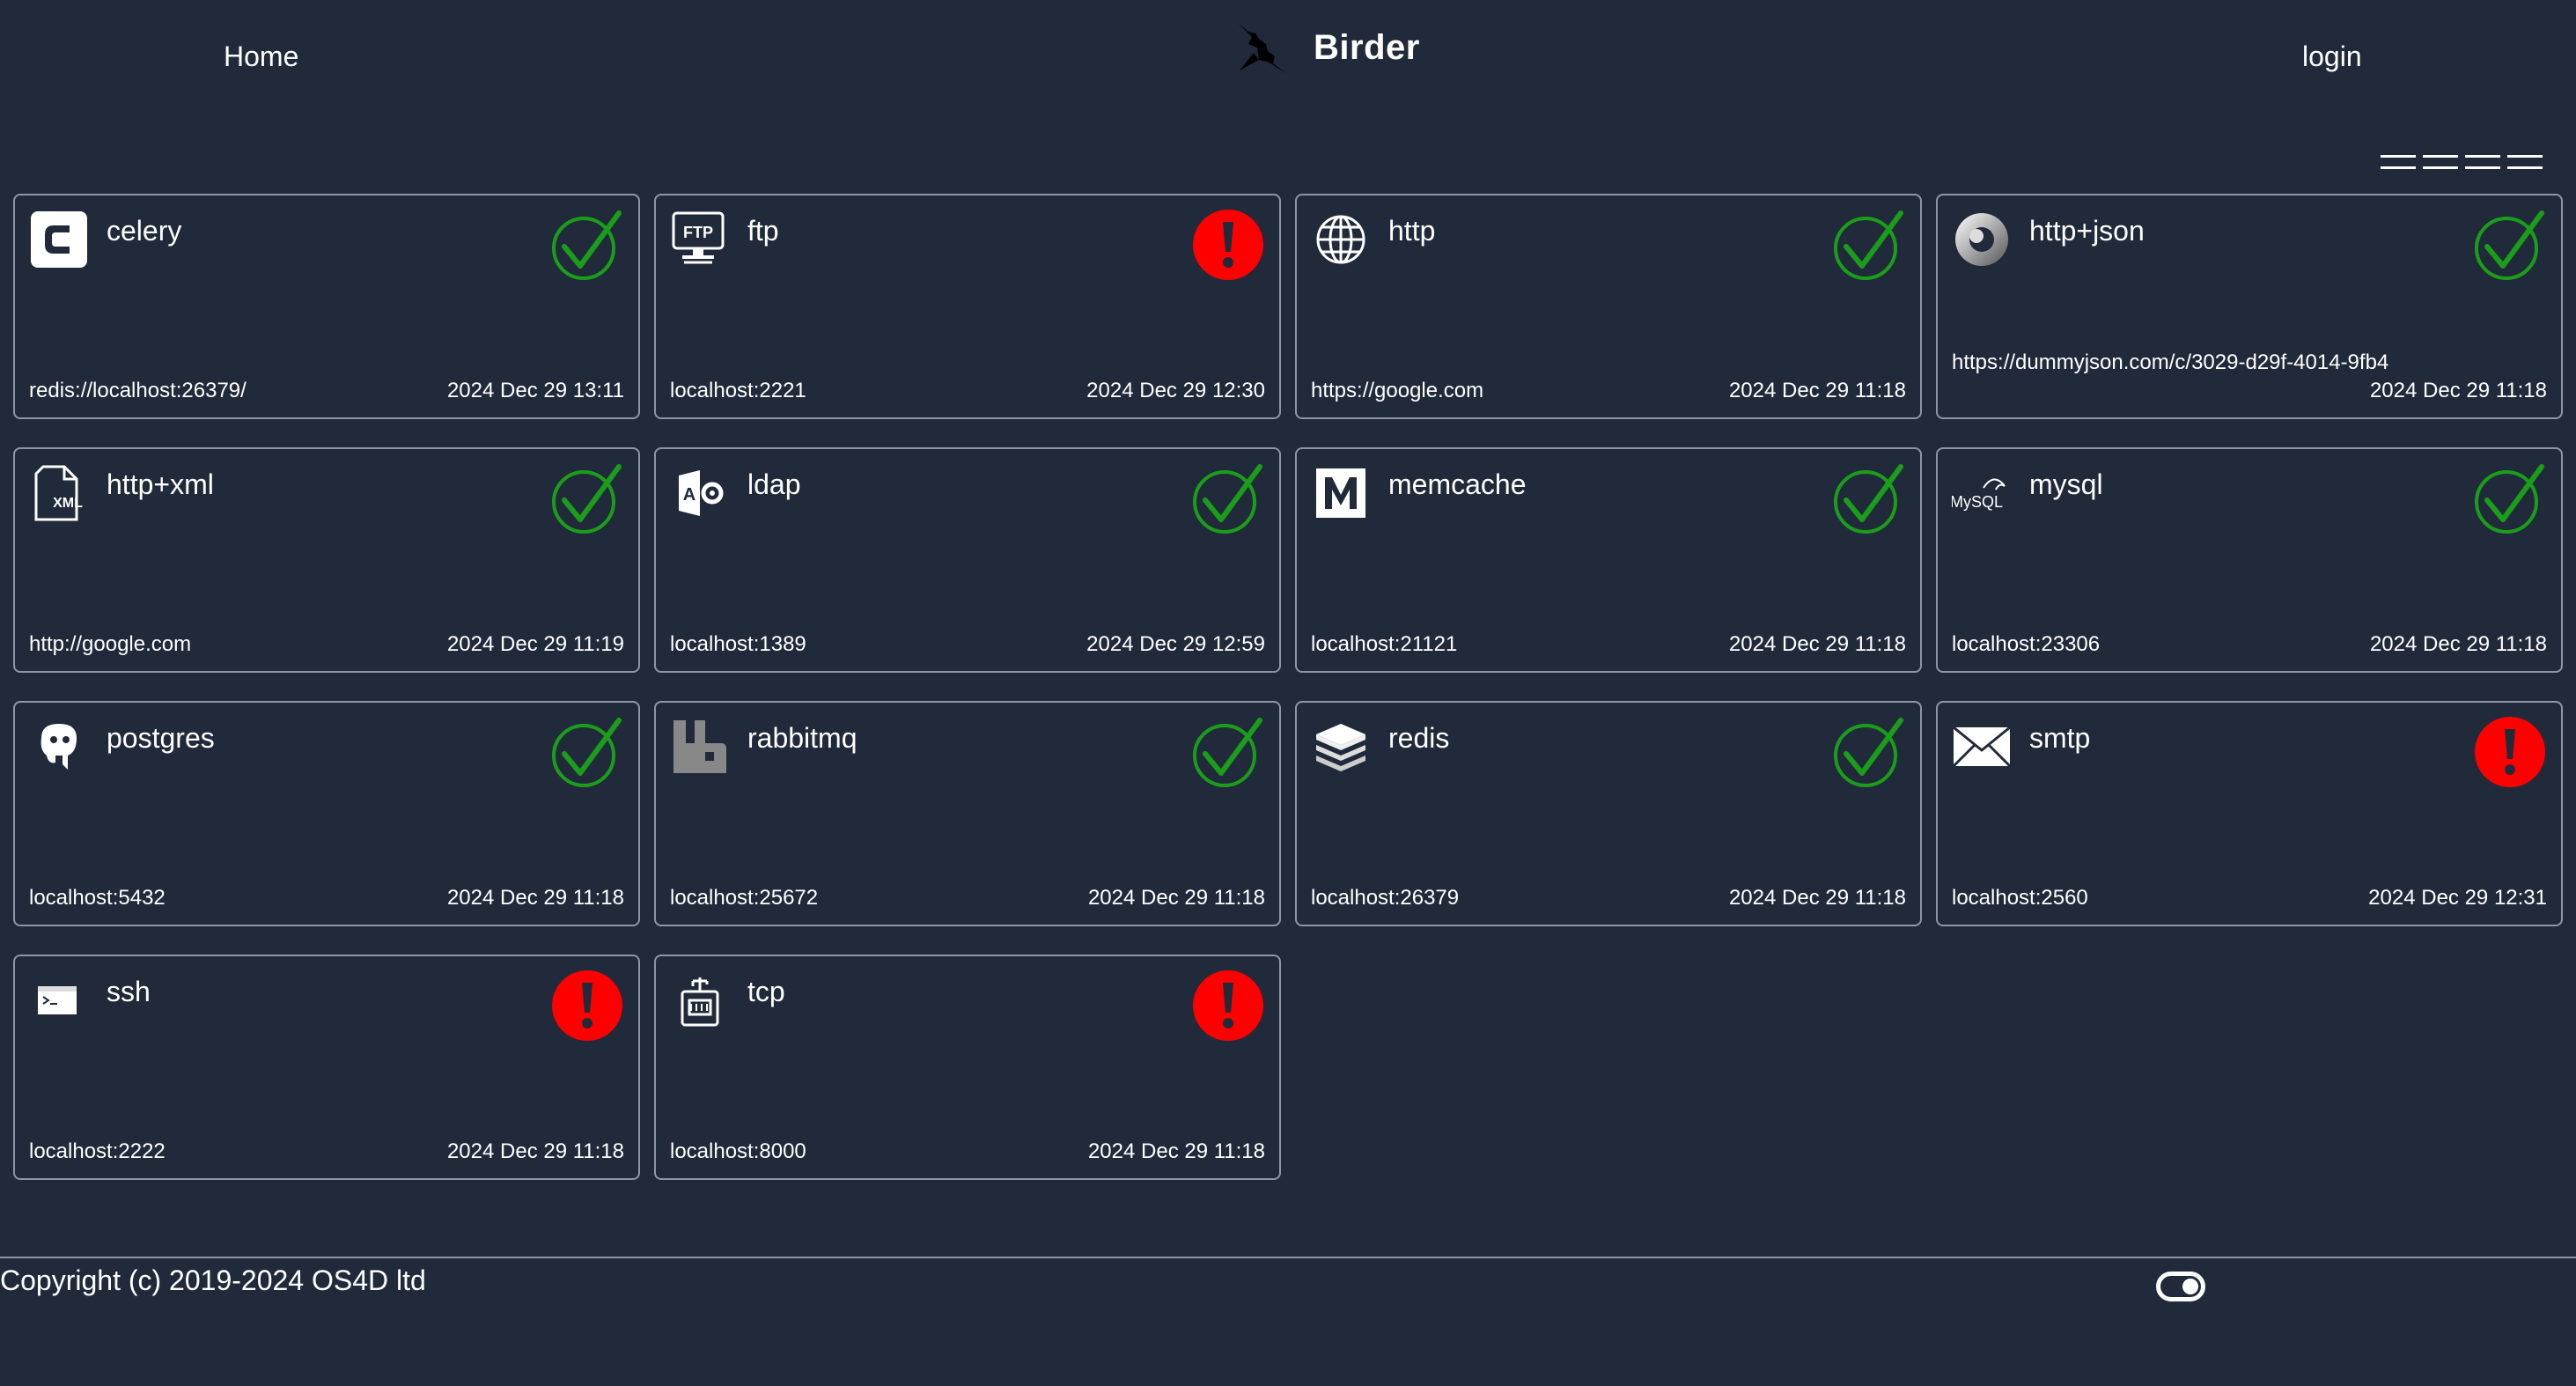 The height and width of the screenshot is (1386, 2576). I want to click on service-name: http+json, so click(2087, 231).